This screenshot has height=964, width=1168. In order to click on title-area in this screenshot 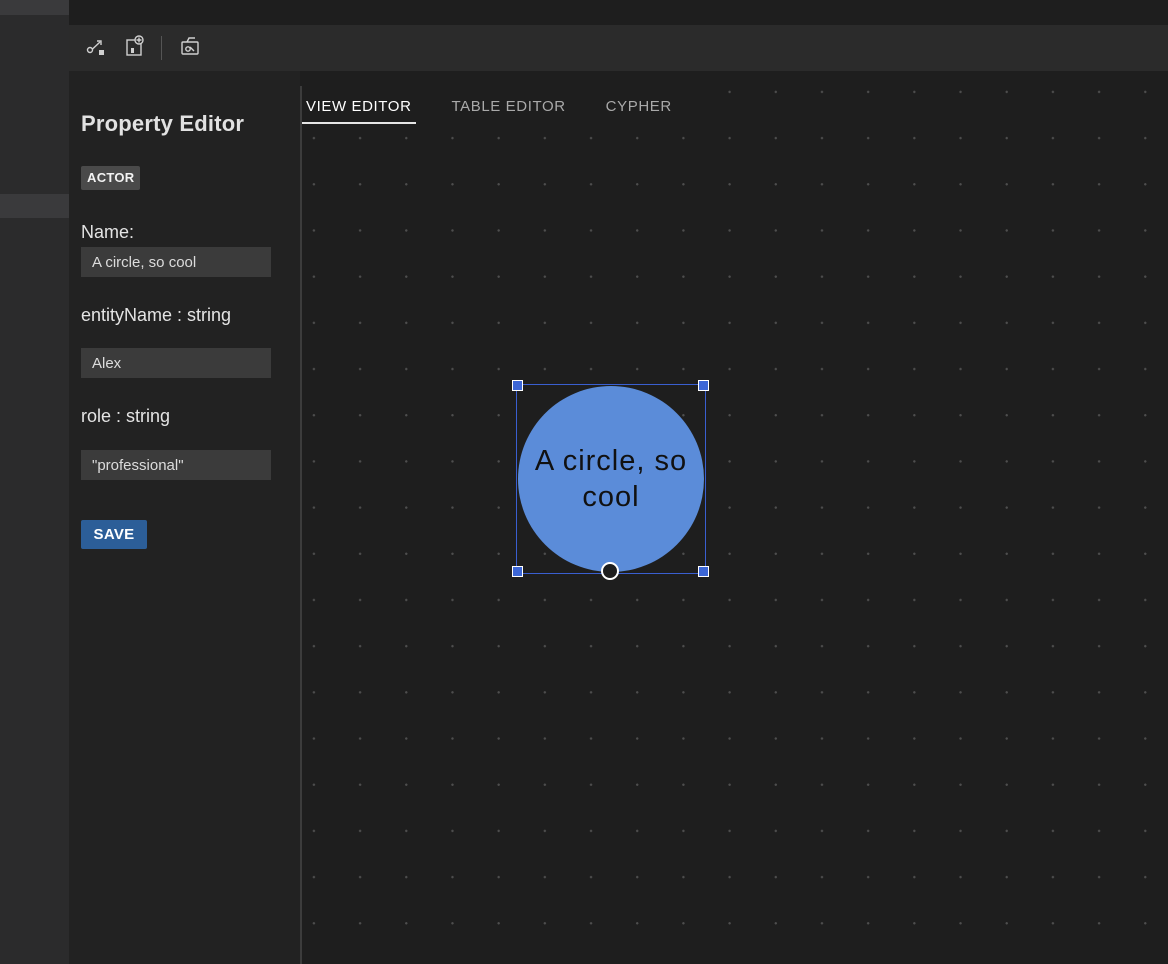, I will do `click(618, 12)`.